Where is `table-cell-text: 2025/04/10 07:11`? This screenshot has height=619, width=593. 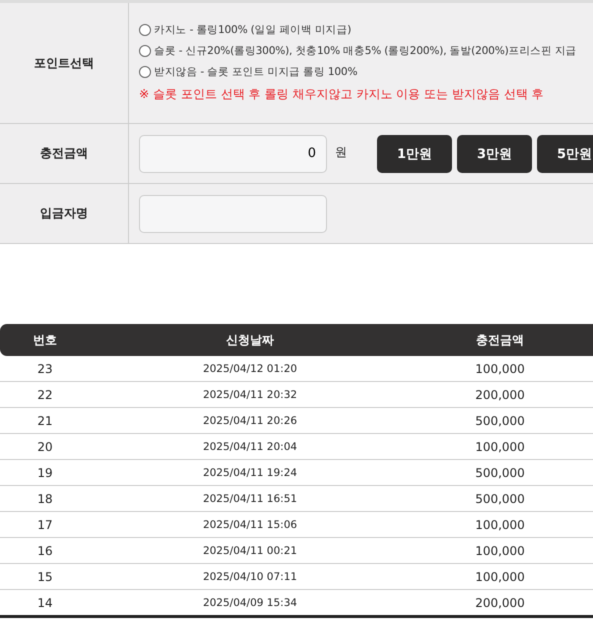 table-cell-text: 2025/04/10 07:11 is located at coordinates (250, 576).